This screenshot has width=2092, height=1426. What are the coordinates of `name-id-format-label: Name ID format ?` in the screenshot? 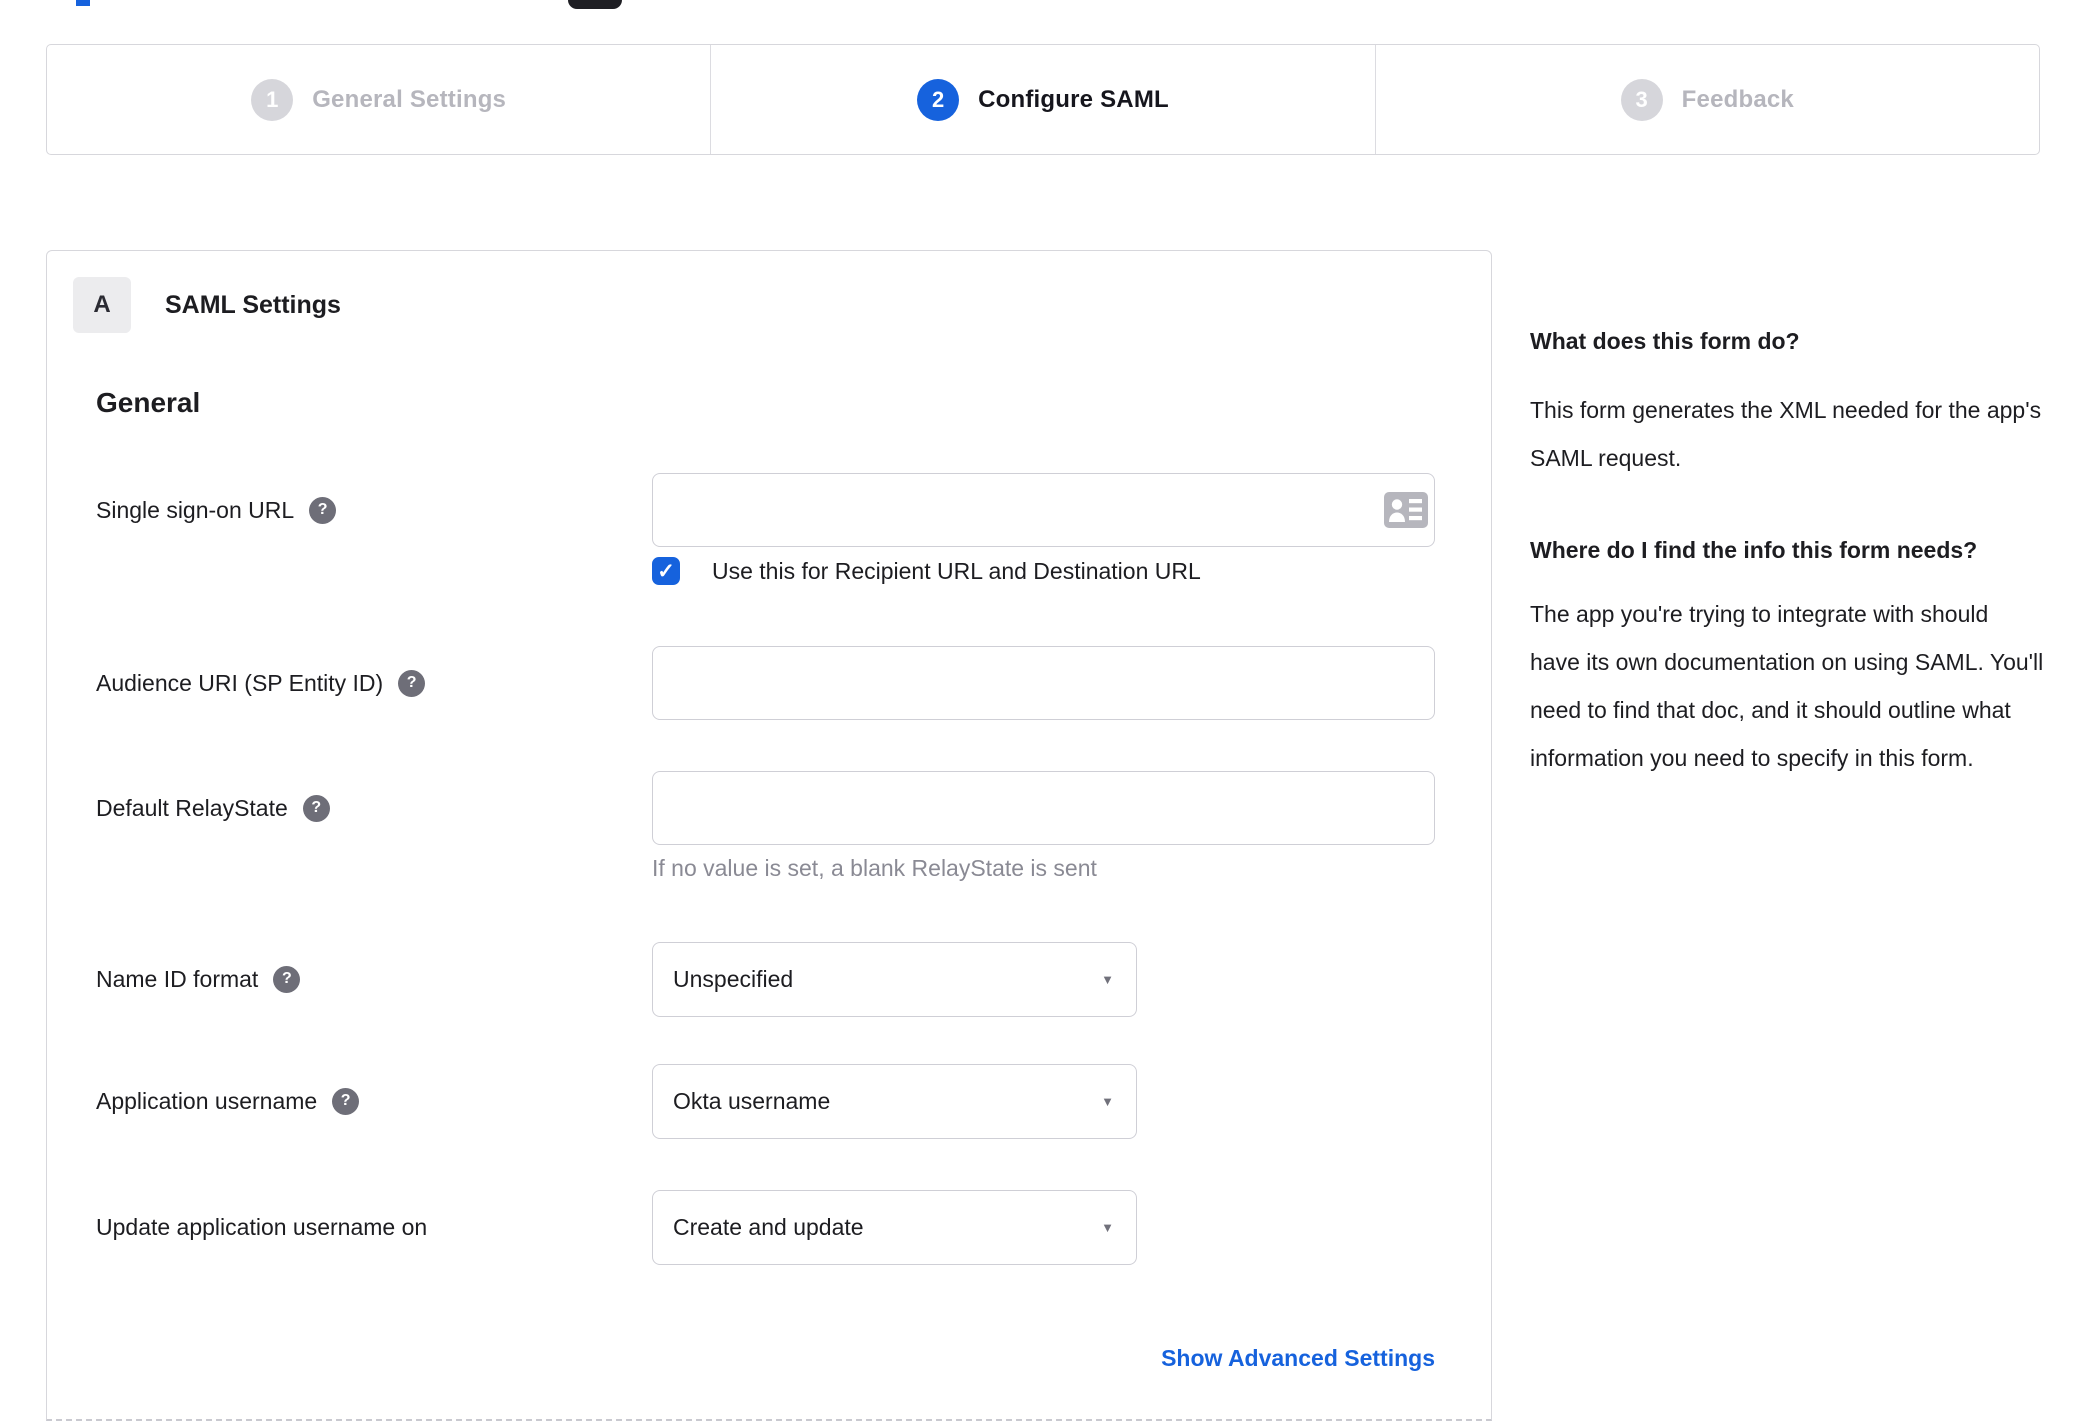 It's located at (198, 979).